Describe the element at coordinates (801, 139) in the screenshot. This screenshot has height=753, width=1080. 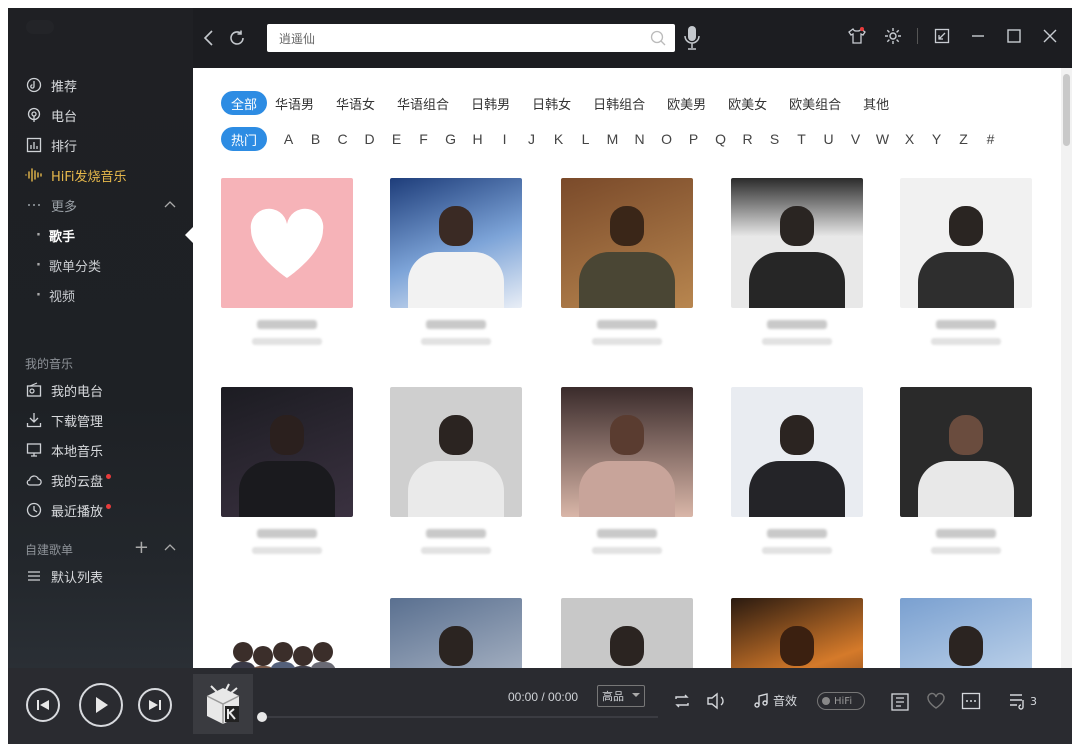
I see `filter-letter: T` at that location.